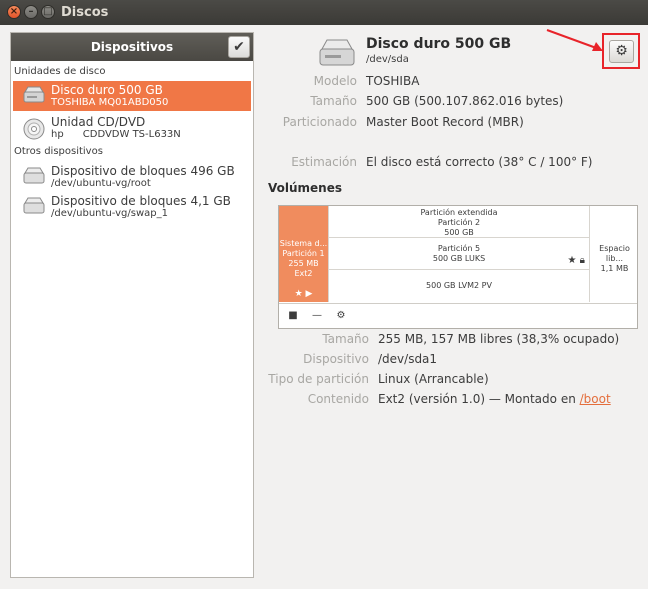 This screenshot has height=589, width=648. What do you see at coordinates (614, 268) in the screenshot?
I see `segment-size: 1,1 MB` at bounding box center [614, 268].